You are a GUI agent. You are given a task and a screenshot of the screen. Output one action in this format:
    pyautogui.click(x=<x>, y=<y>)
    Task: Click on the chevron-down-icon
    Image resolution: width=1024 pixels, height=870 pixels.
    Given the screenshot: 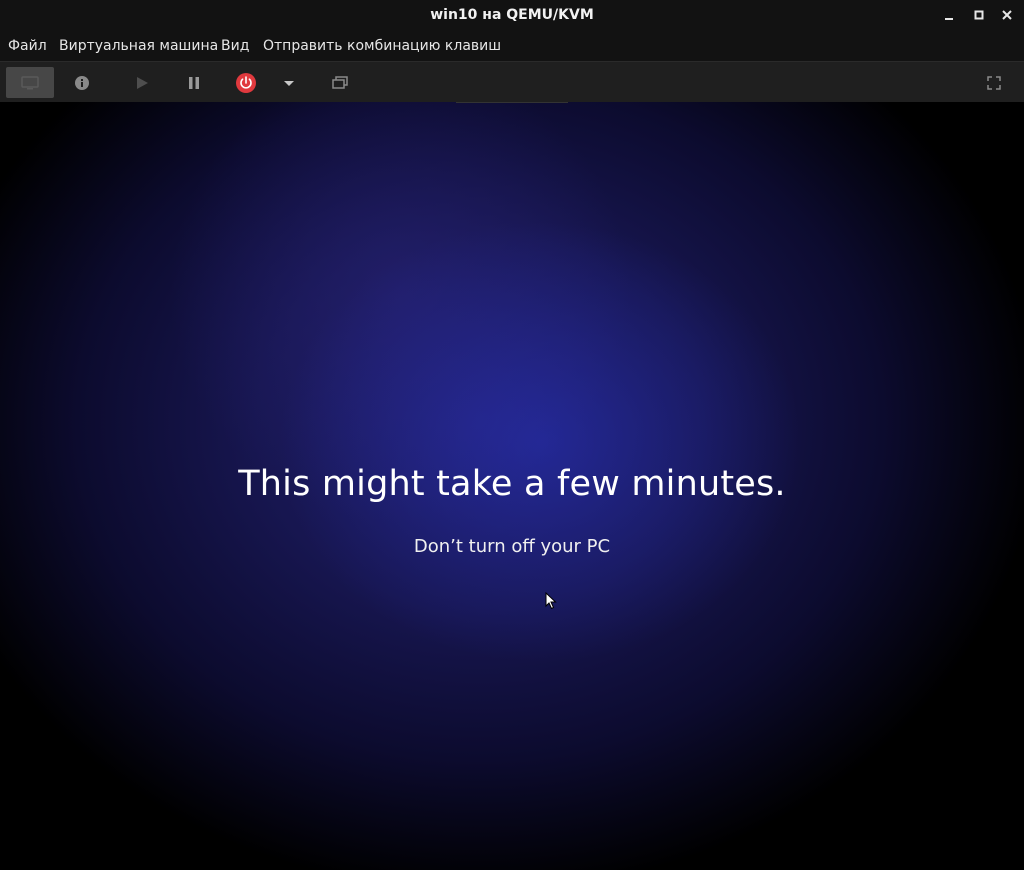 What is the action you would take?
    pyautogui.click(x=289, y=83)
    